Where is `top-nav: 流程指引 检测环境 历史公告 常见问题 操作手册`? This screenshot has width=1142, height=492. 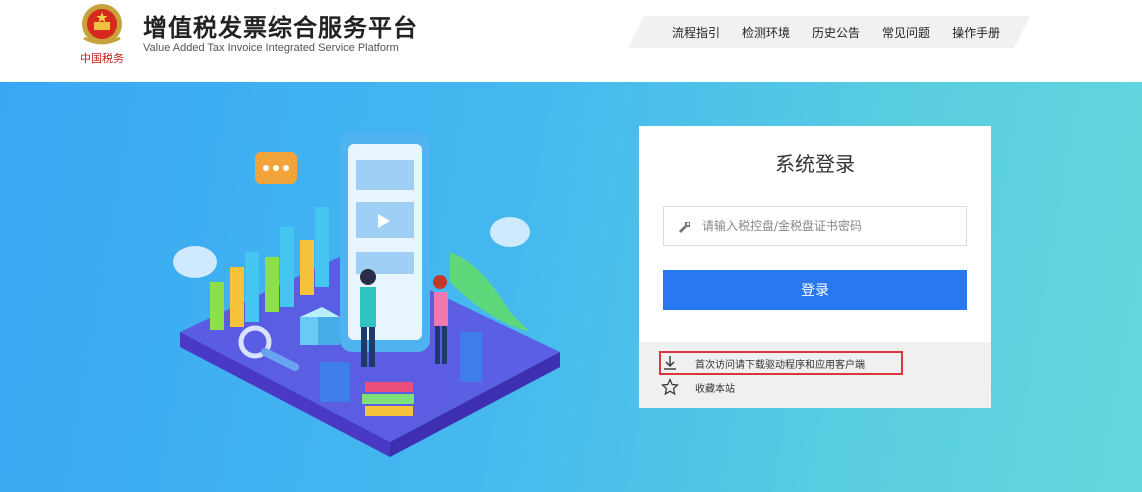 top-nav: 流程指引 检测环境 历史公告 常见问题 操作手册 is located at coordinates (829, 32).